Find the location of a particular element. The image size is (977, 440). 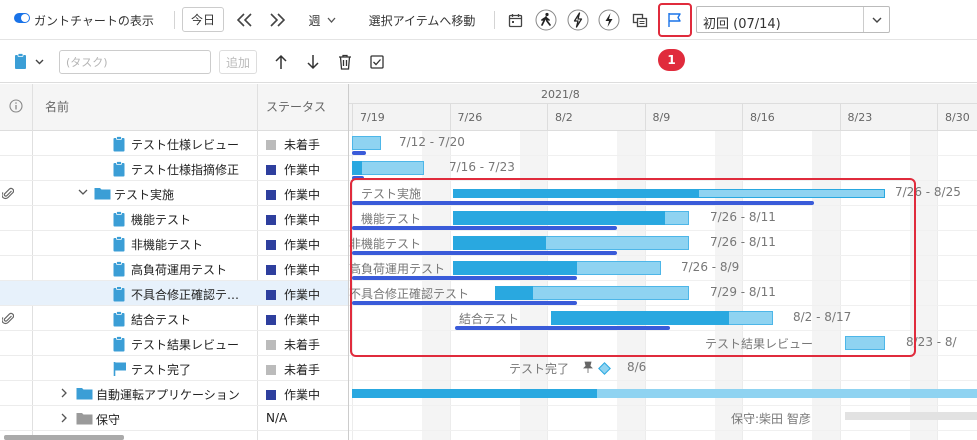

milestone-select: 初回 (07/14) is located at coordinates (793, 19).